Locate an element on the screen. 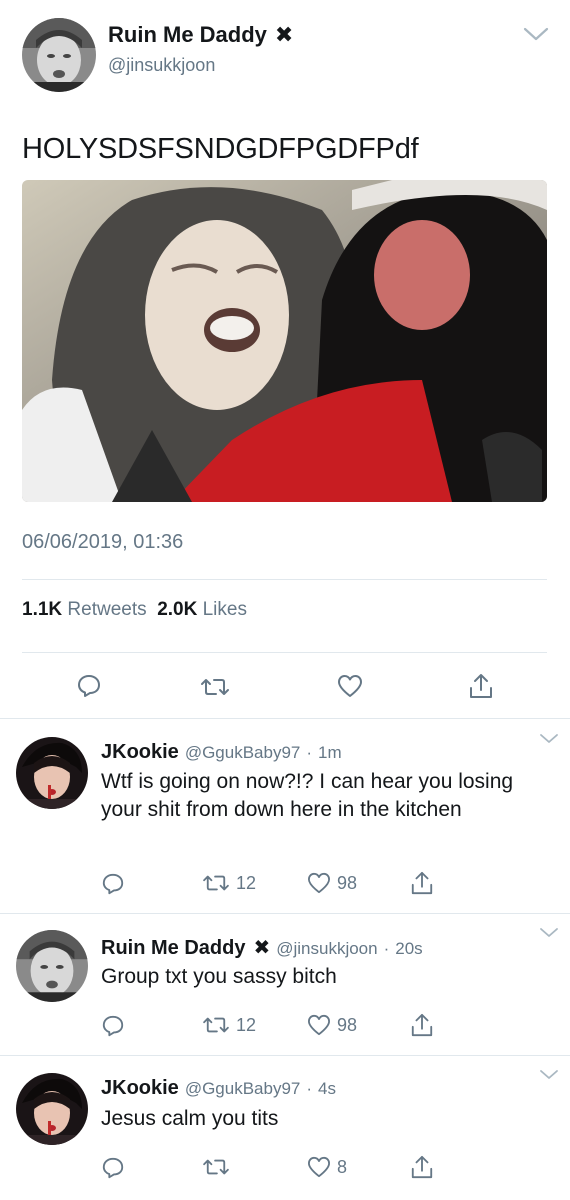  tweet-stats: 1.1K Retweets 2.0K Likes is located at coordinates (134, 610).